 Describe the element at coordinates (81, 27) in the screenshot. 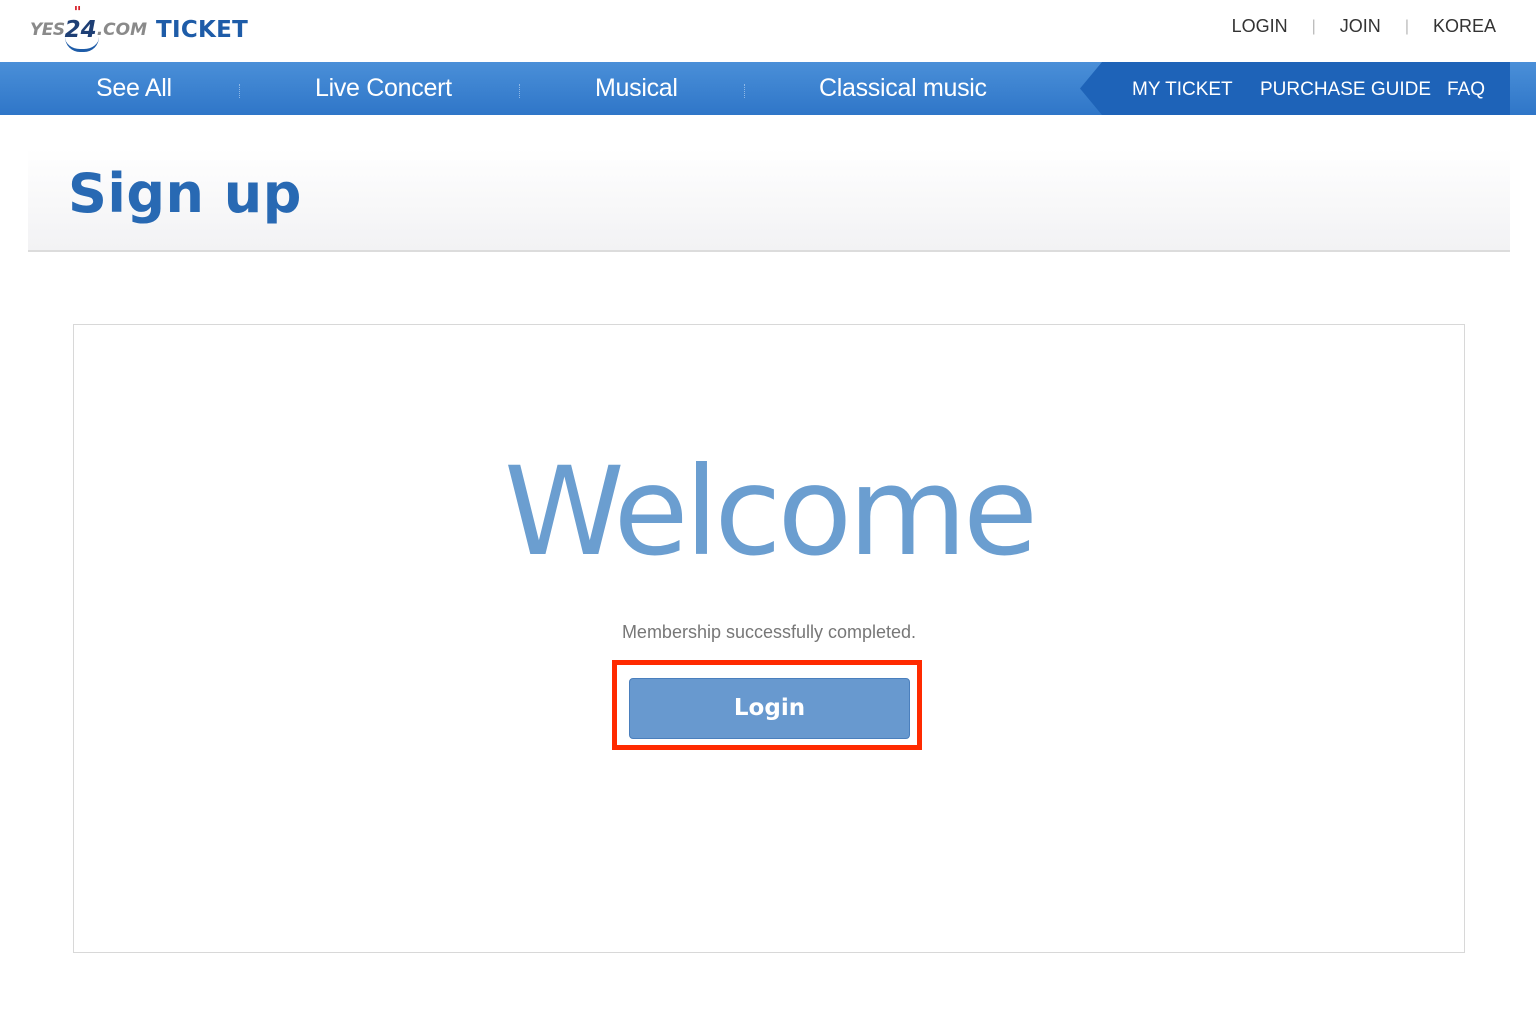

I see `logo-24-text: " 24` at that location.